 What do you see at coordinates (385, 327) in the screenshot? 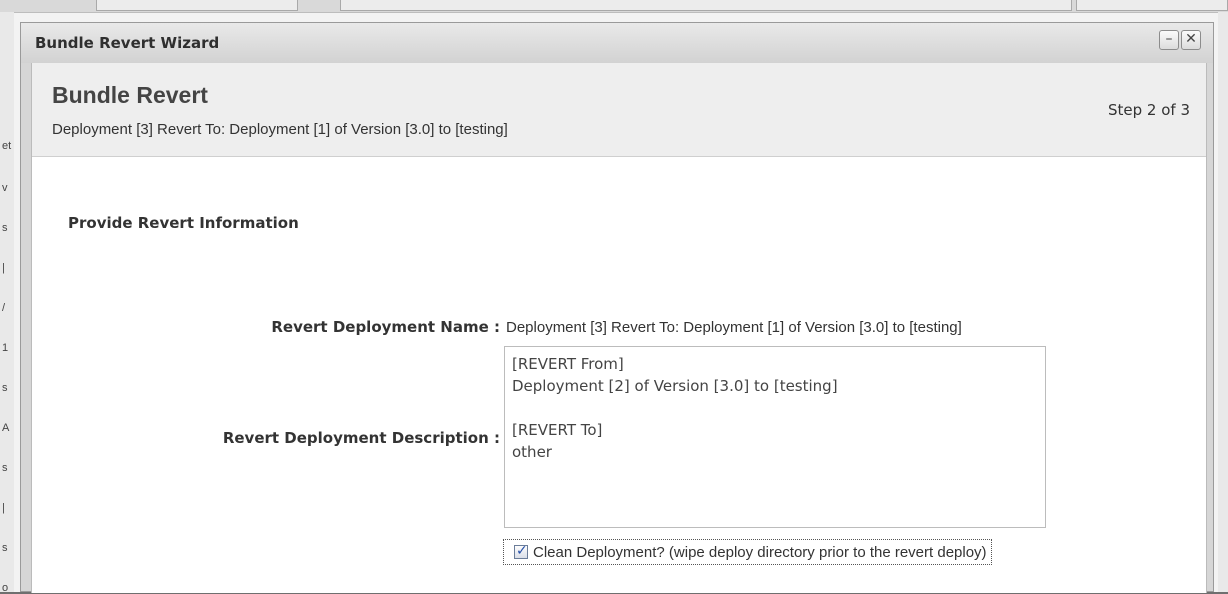
I see `revert-name-label: Revert Deployment Name :` at bounding box center [385, 327].